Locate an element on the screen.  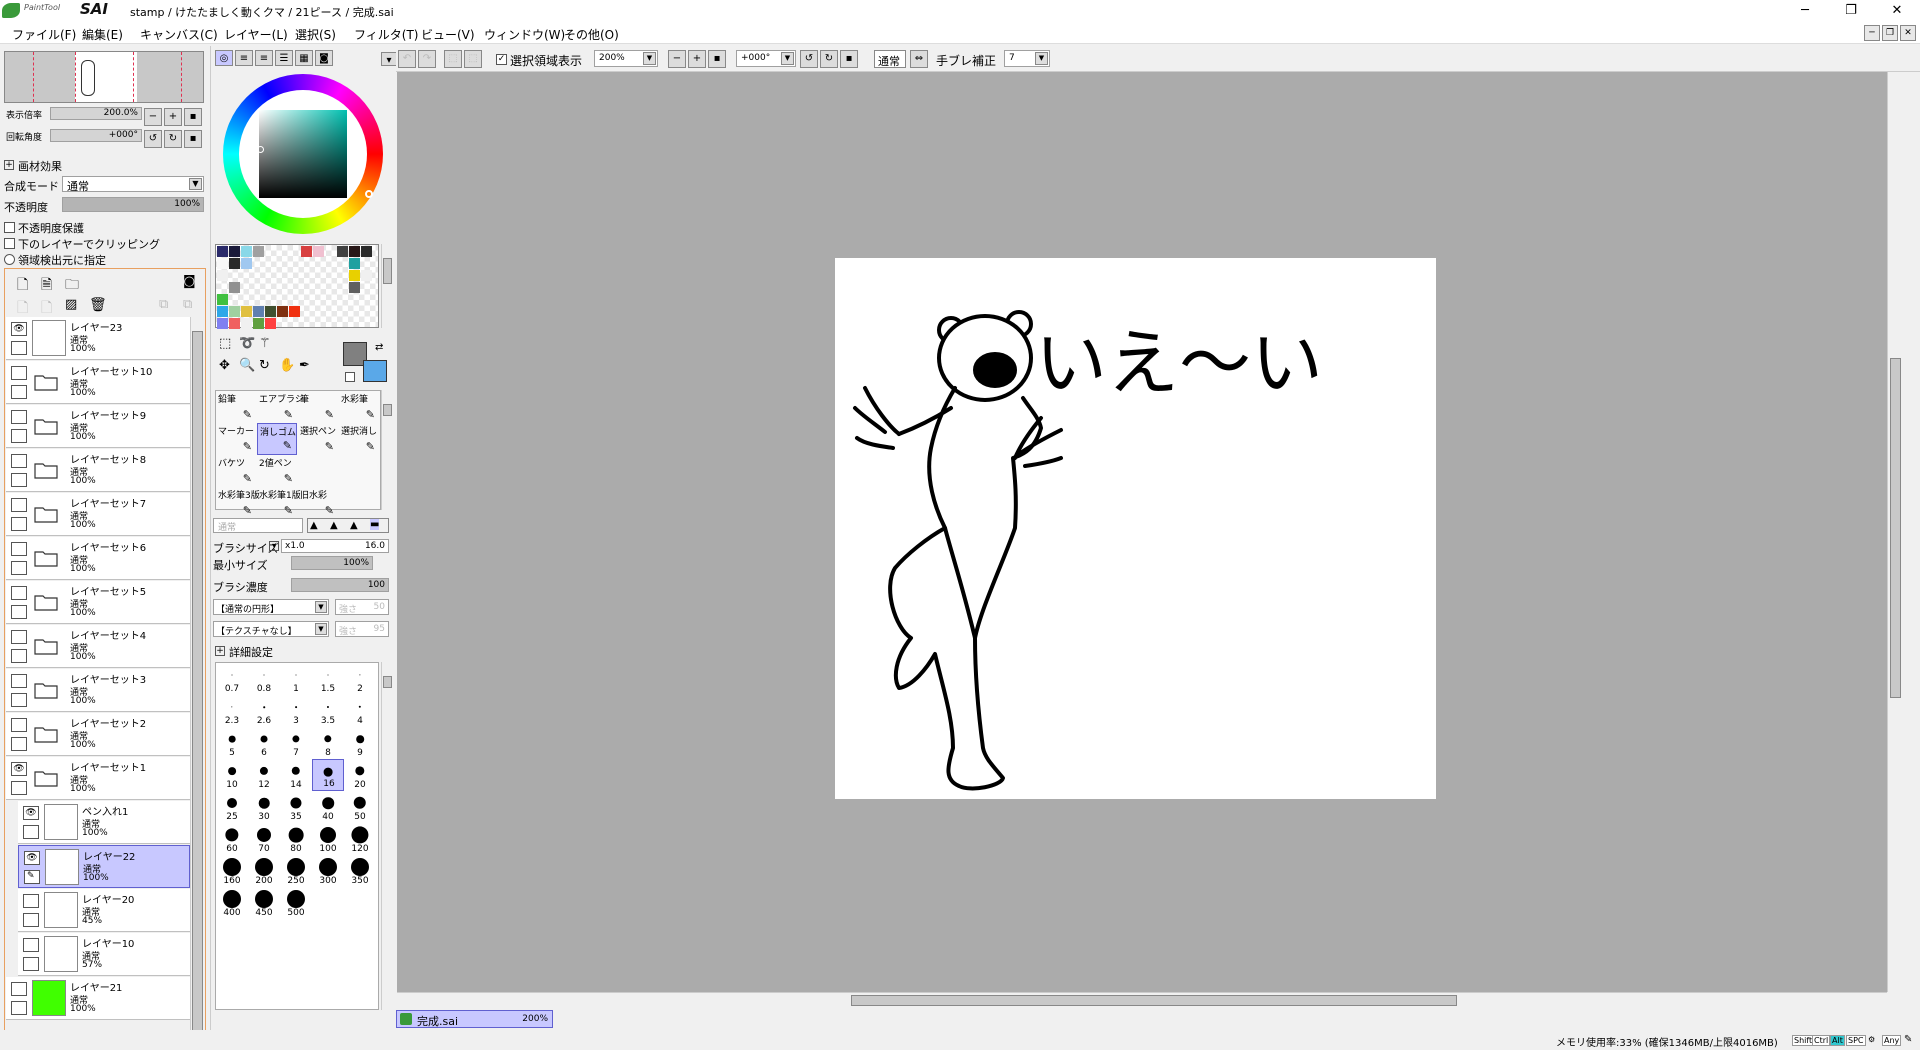
brush-size-preset: 40 is located at coordinates (328, 807).